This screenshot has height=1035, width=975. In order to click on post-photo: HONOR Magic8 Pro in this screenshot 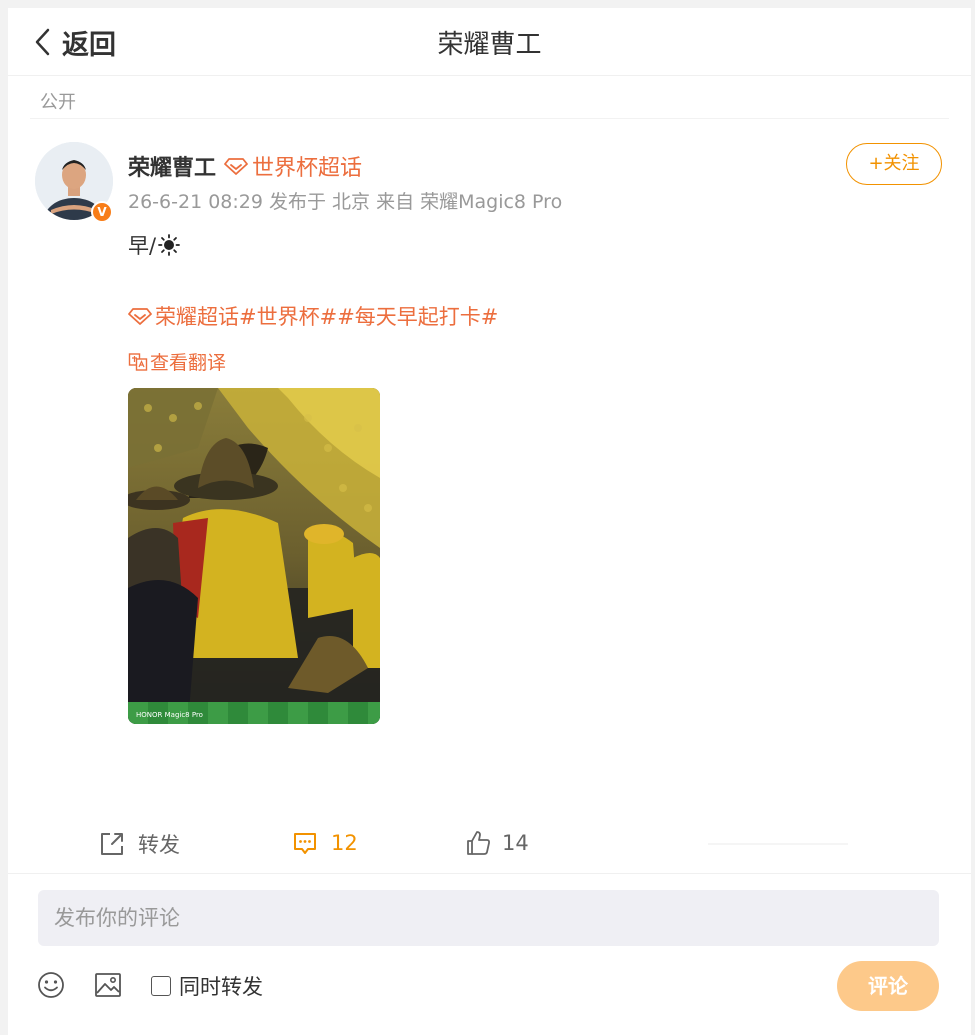, I will do `click(254, 556)`.